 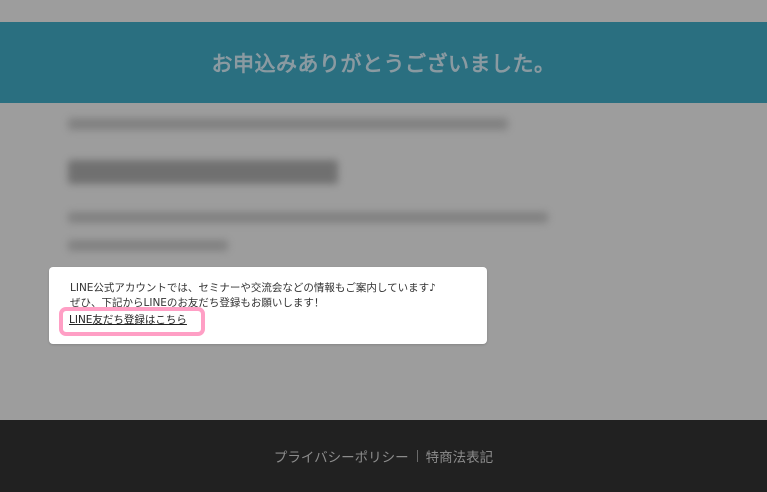 I want to click on line-friend-register-link: LINE友だち登録はこちら, so click(x=128, y=320).